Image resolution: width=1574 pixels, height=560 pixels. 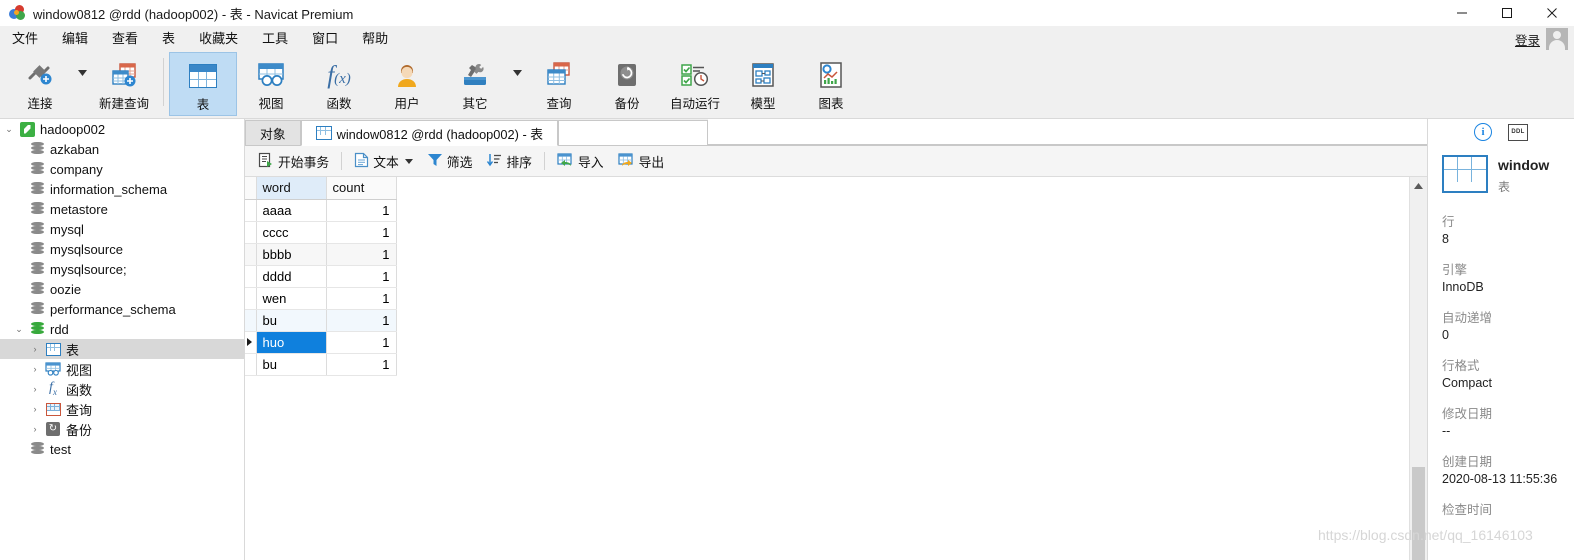 What do you see at coordinates (122, 369) in the screenshot?
I see `sidebar-item-views: › 视图` at bounding box center [122, 369].